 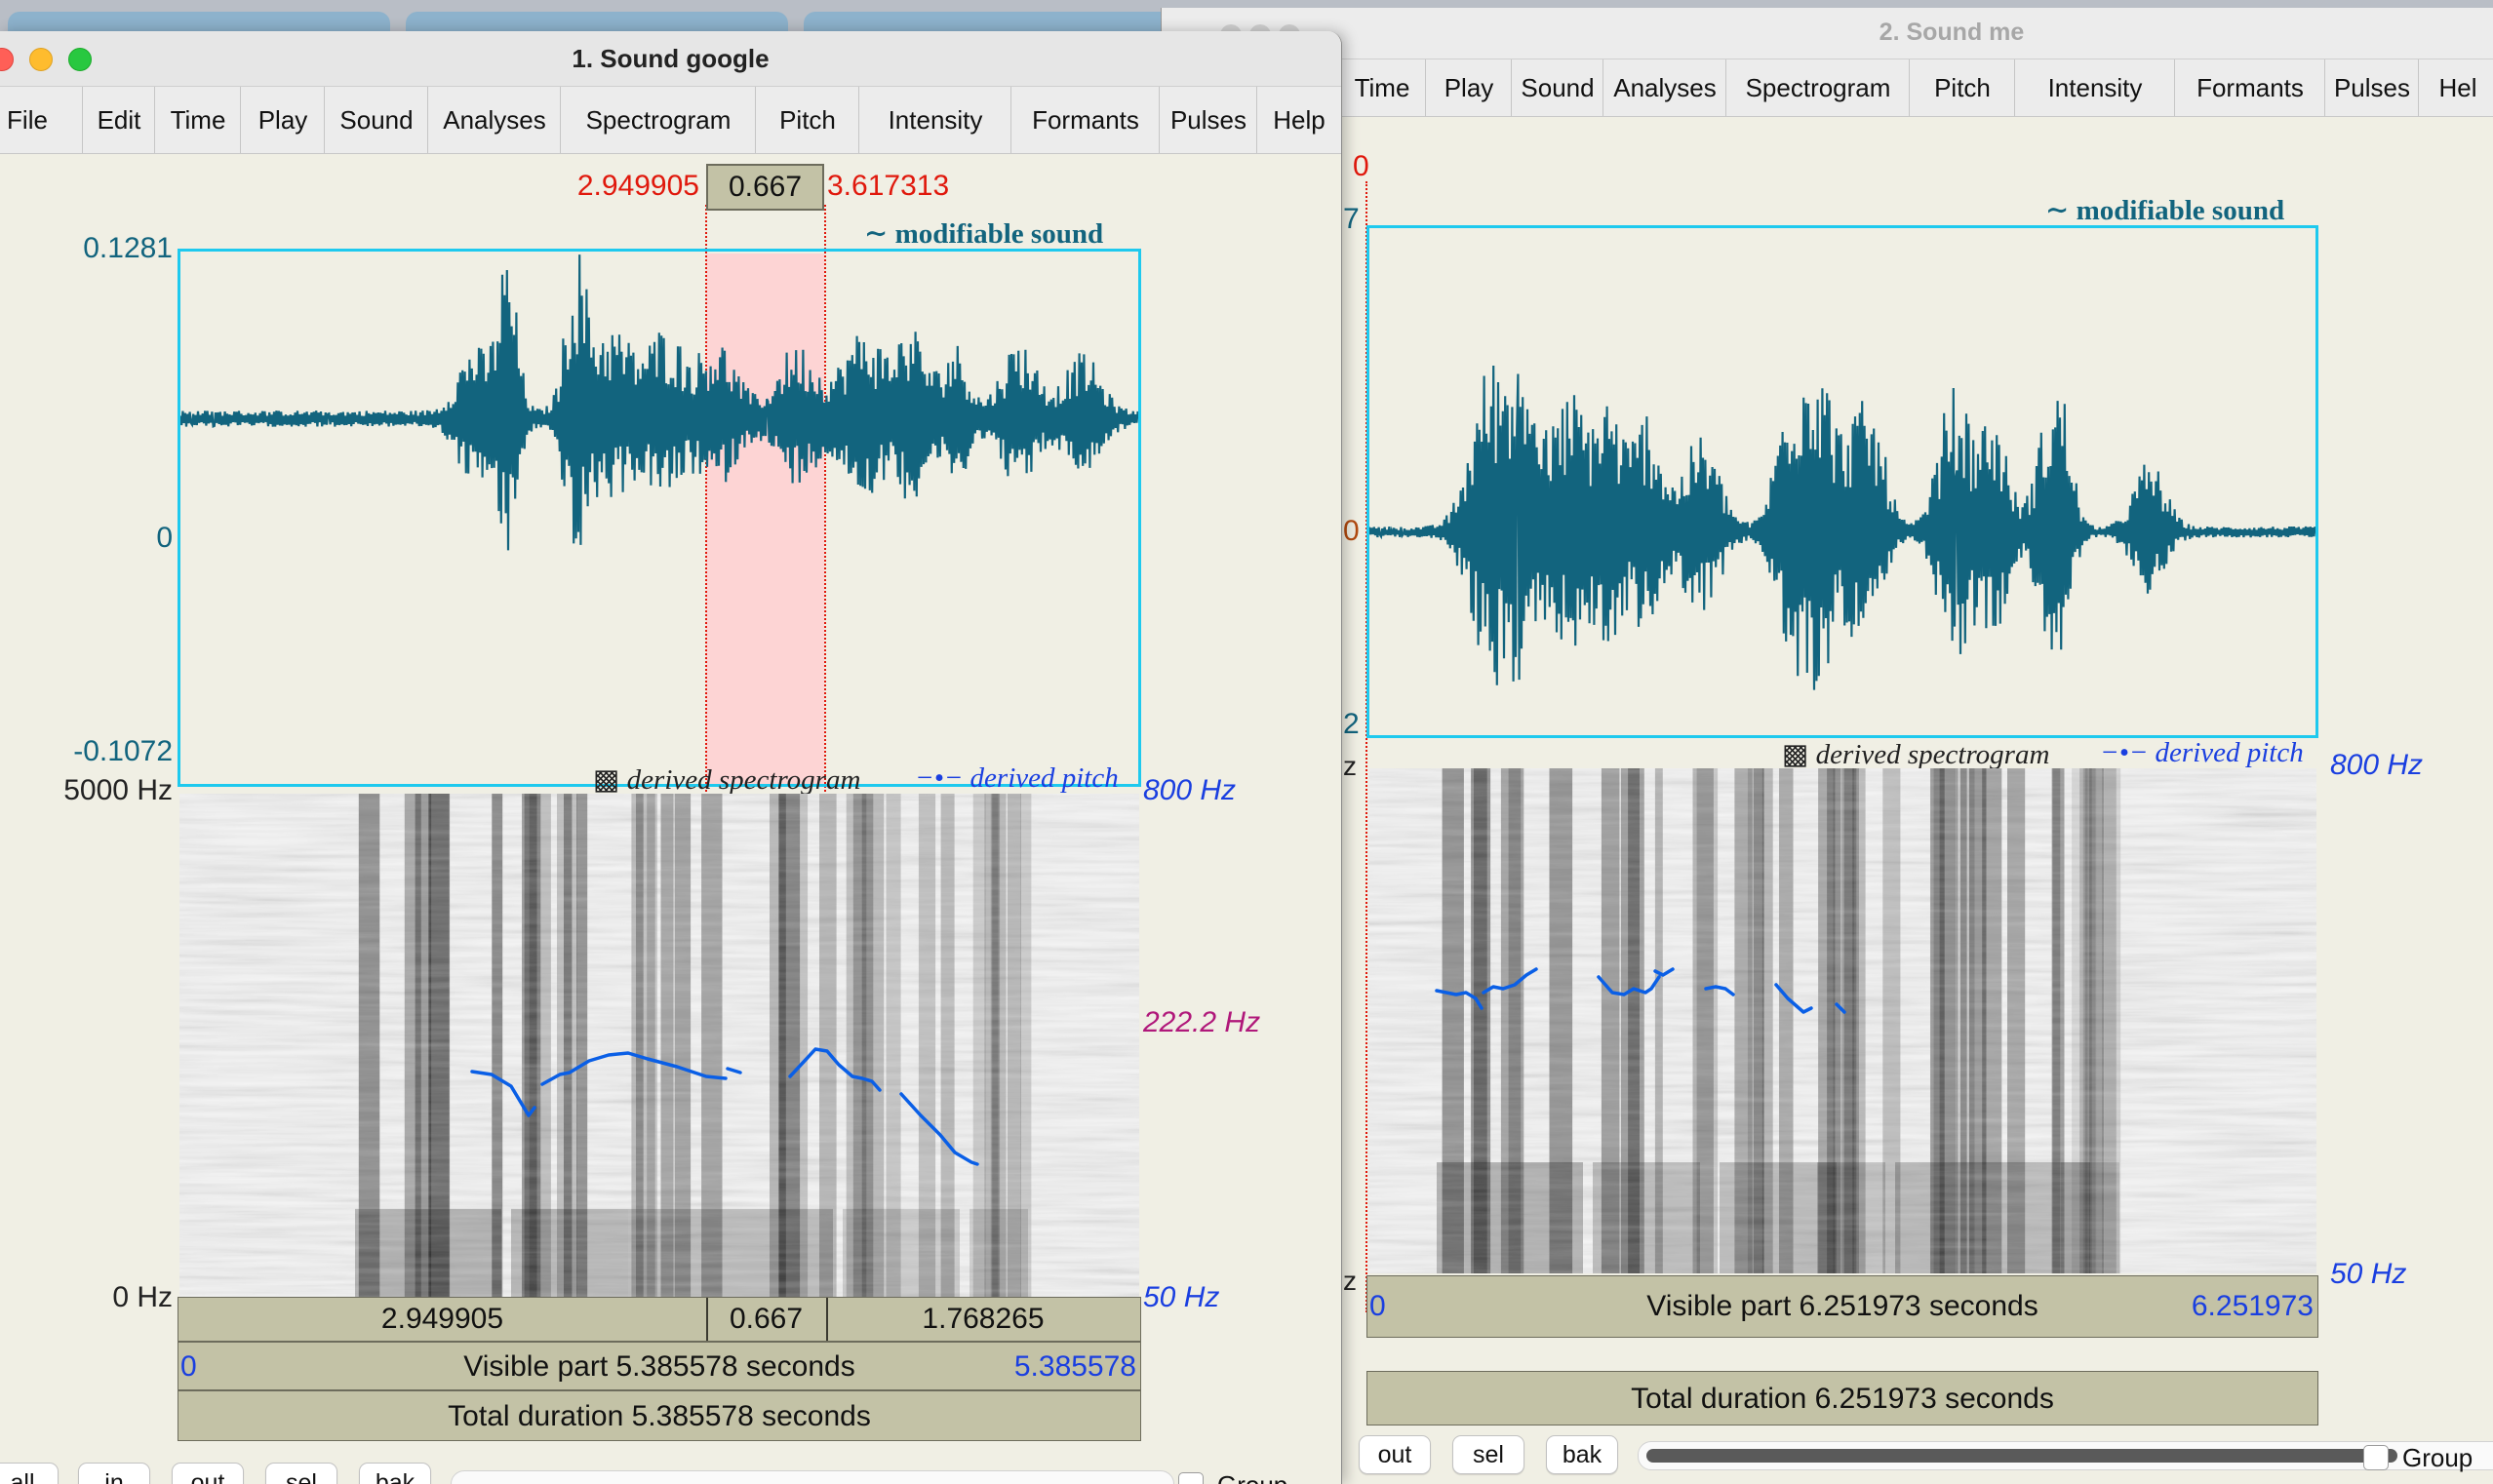 I want to click on visible-end: 5.385578, so click(x=1074, y=1366).